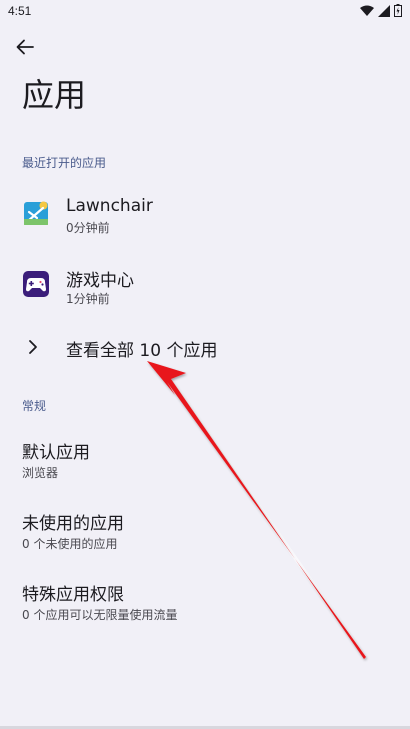 Image resolution: width=410 pixels, height=729 pixels. What do you see at coordinates (142, 351) in the screenshot?
I see `see-all-apps-label: 查看全部 10 个应用` at bounding box center [142, 351].